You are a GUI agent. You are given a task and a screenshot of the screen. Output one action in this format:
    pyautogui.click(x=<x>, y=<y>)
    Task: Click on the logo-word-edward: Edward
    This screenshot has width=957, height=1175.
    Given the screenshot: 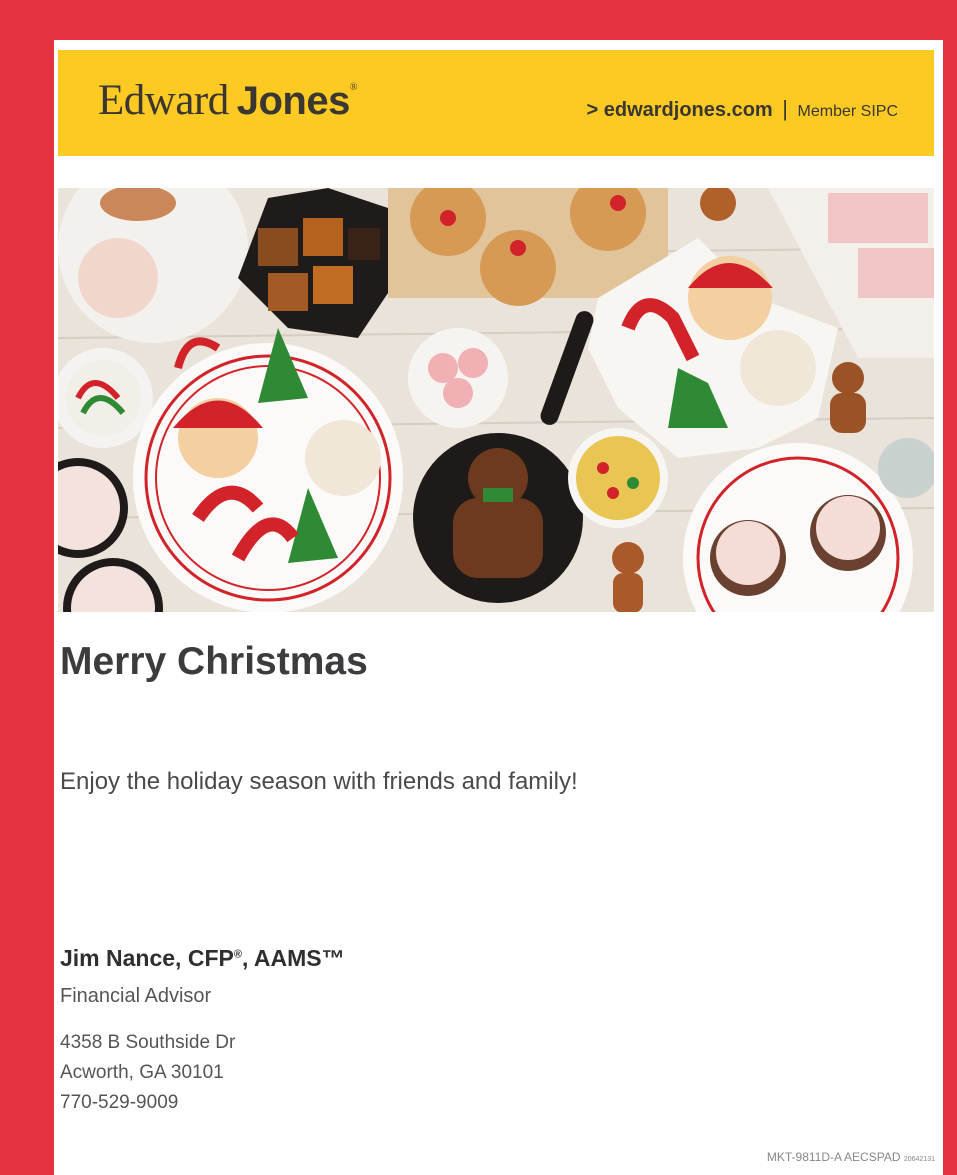 What is the action you would take?
    pyautogui.click(x=163, y=100)
    